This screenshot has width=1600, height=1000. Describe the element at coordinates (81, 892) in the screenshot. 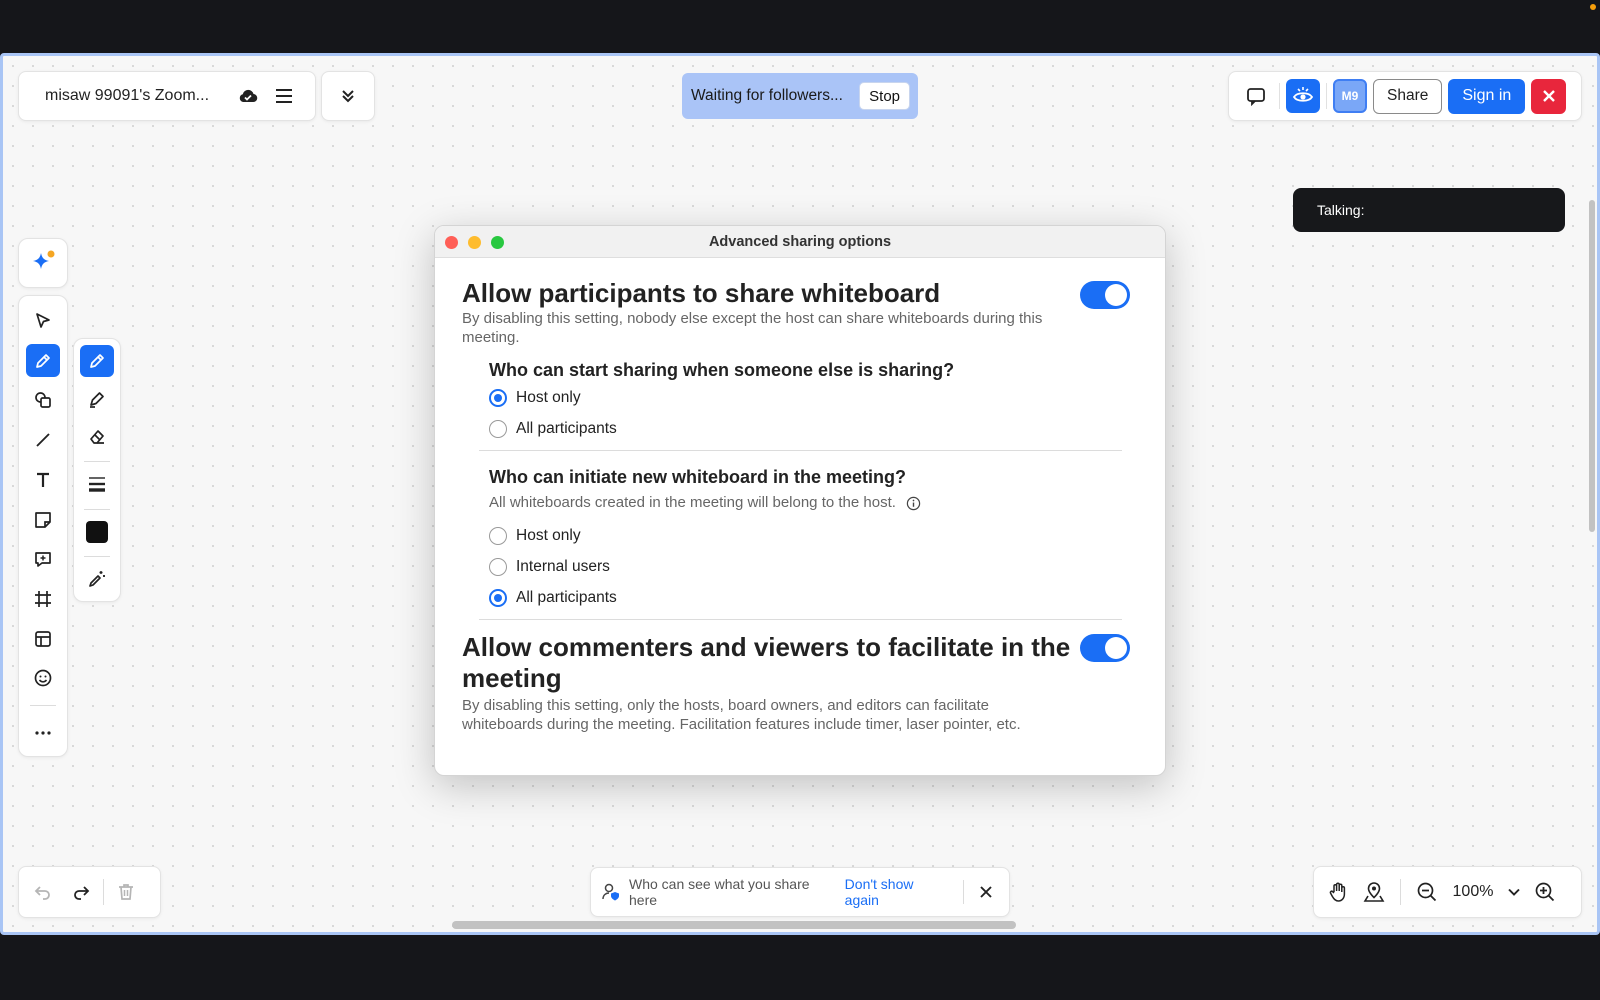

I see `redo-icon` at that location.